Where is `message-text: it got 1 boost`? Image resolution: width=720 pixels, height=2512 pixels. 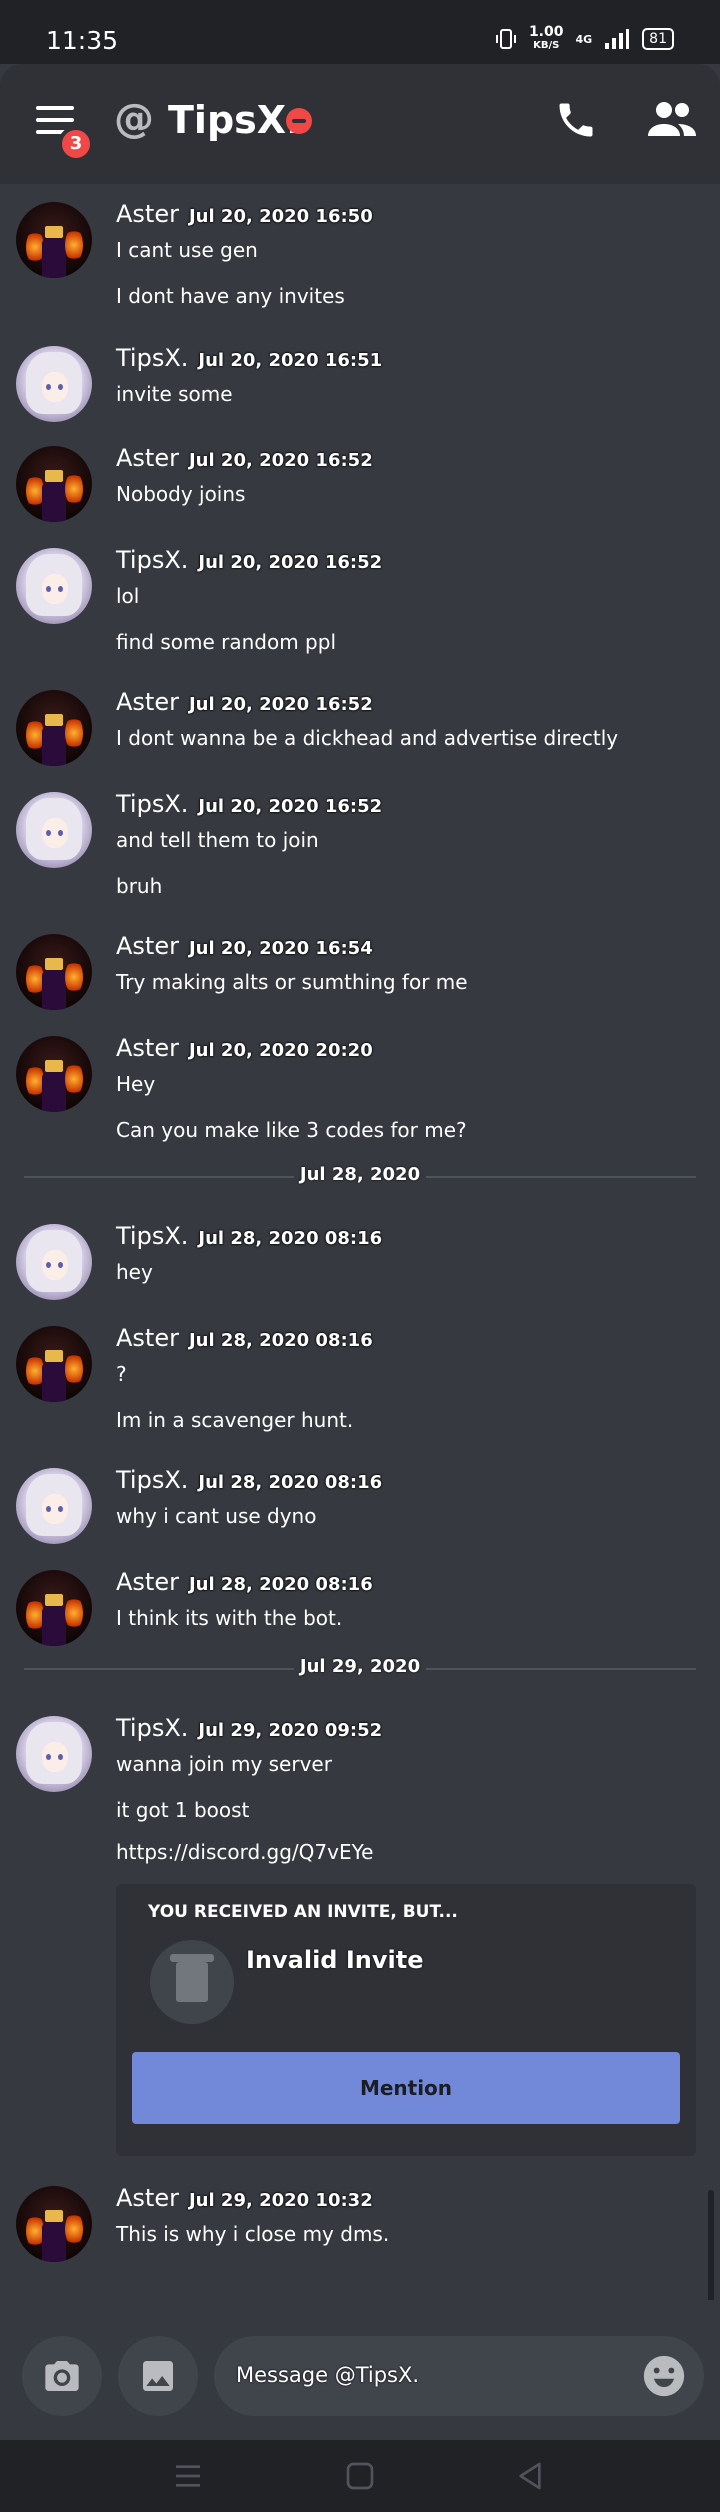
message-text: it got 1 boost is located at coordinates (183, 1810).